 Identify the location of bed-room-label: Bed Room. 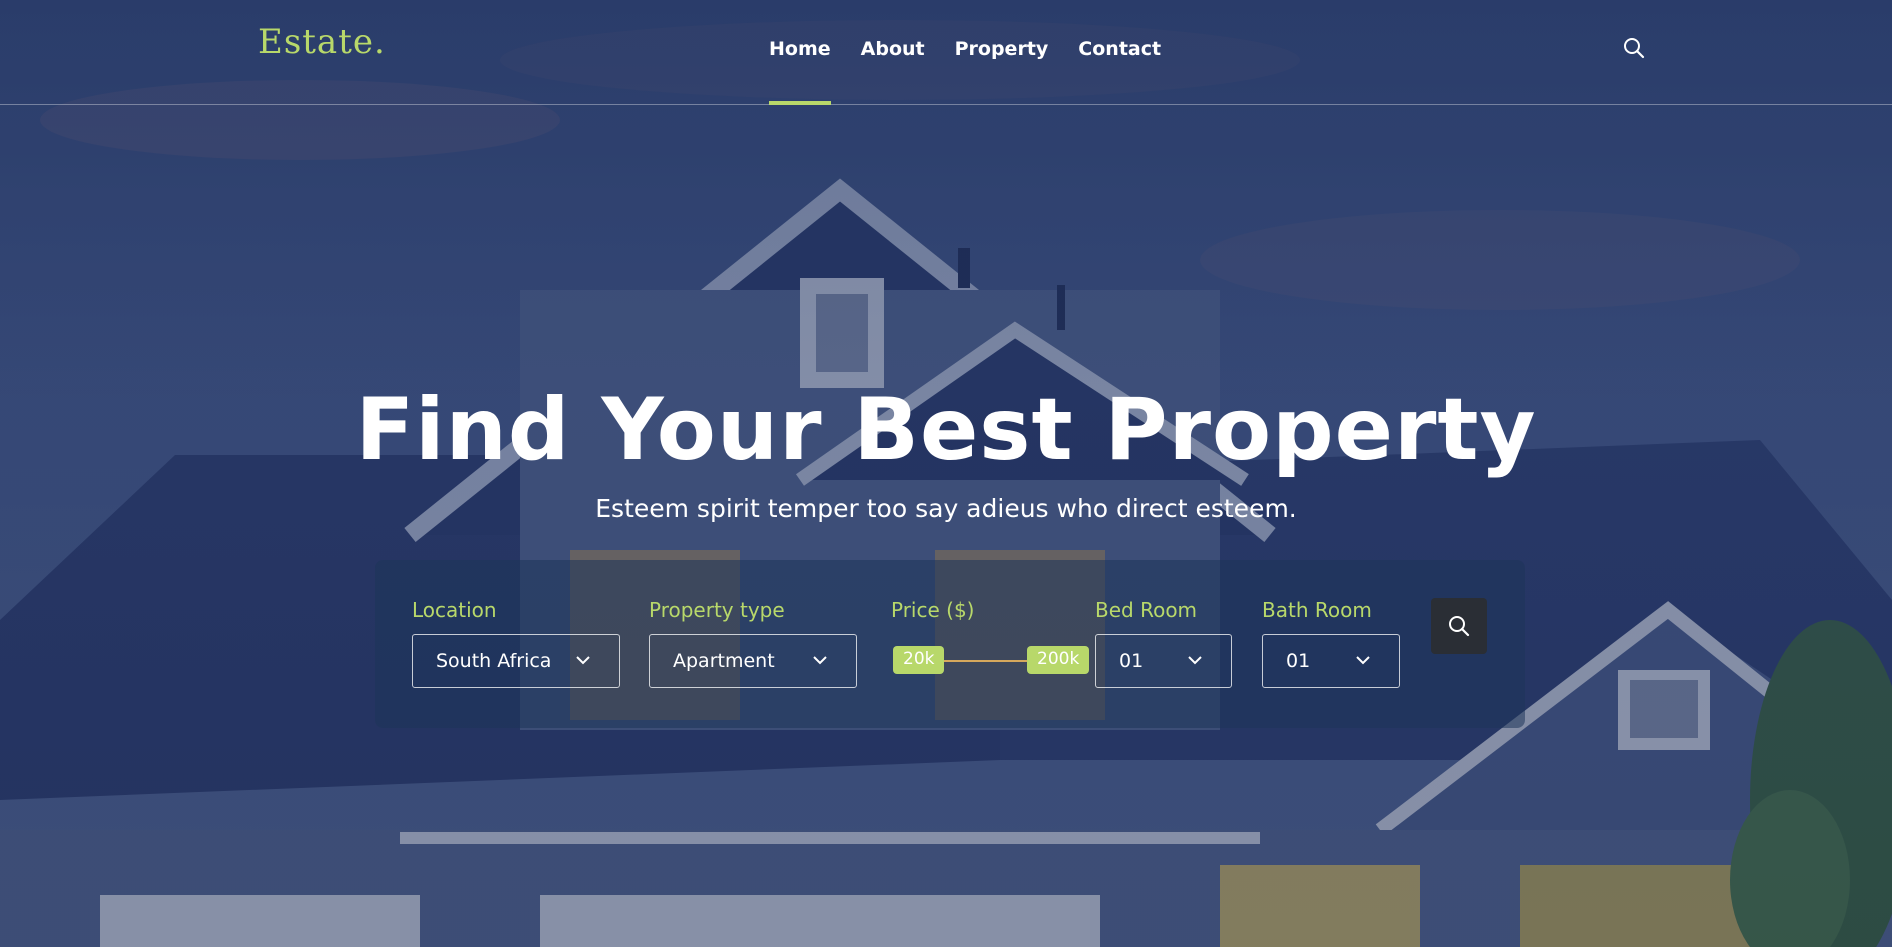
(1146, 610).